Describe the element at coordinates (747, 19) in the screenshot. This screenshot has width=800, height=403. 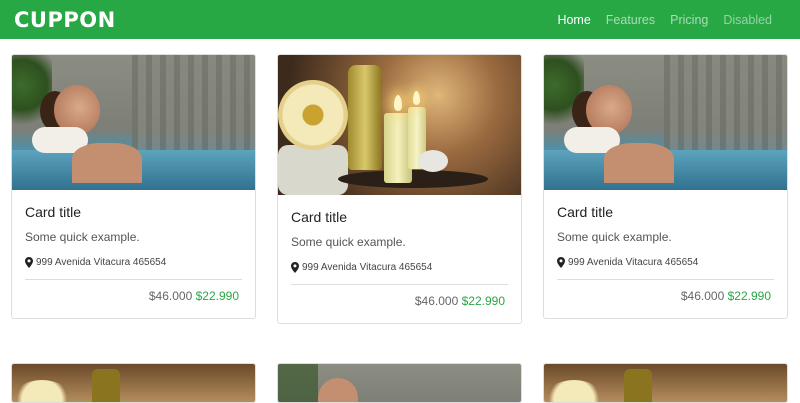
I see `nav-link-disabled: Disabled` at that location.